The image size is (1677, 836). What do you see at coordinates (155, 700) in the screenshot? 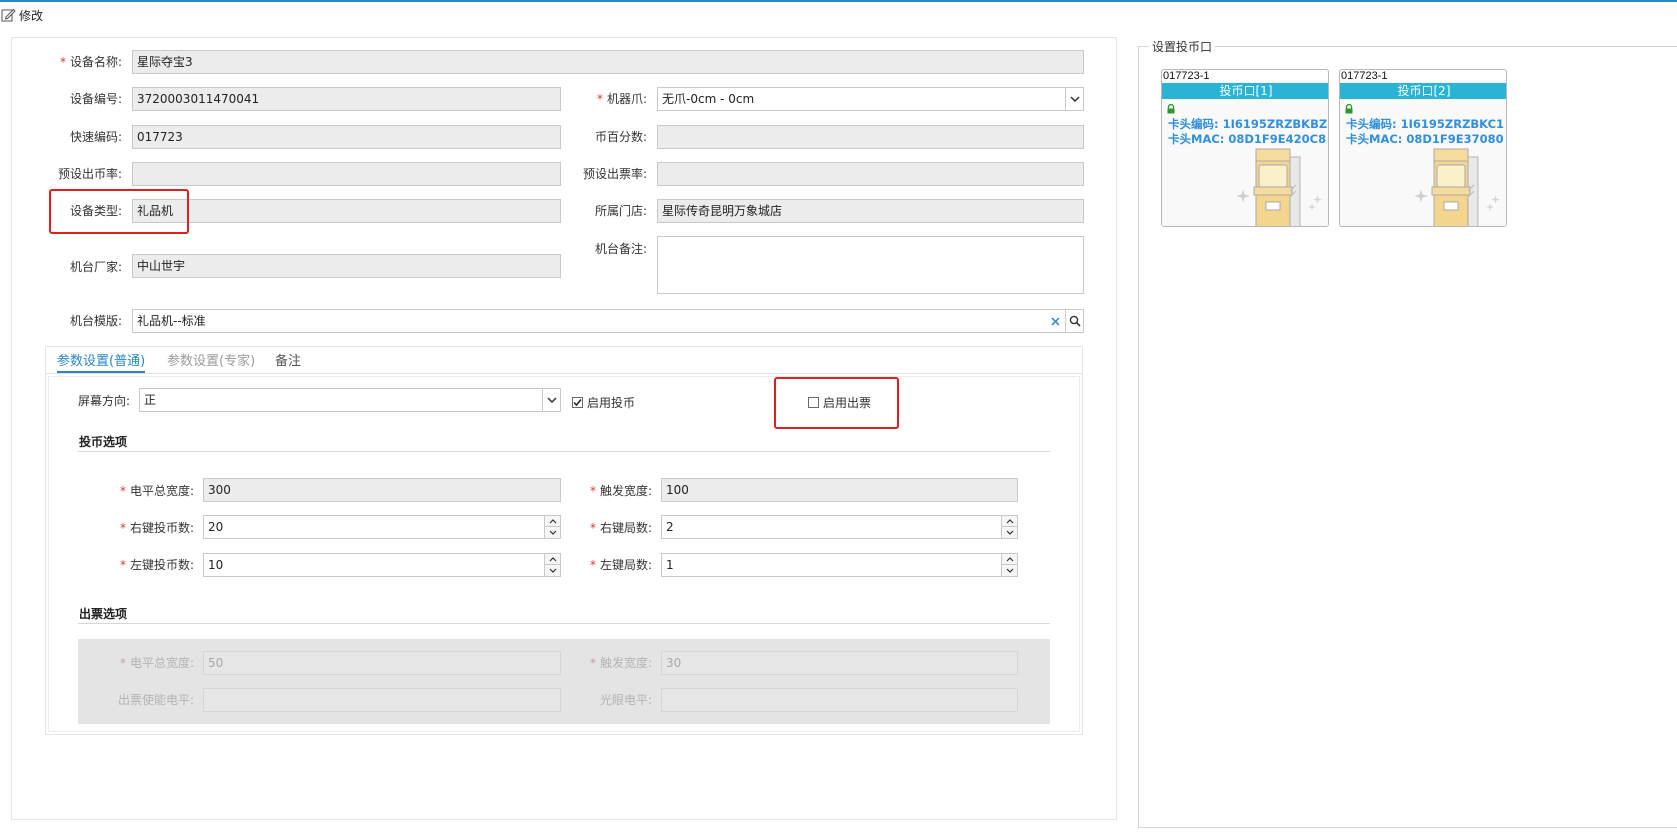
I see `ticket-enable-level-label: 出票使能电平:` at bounding box center [155, 700].